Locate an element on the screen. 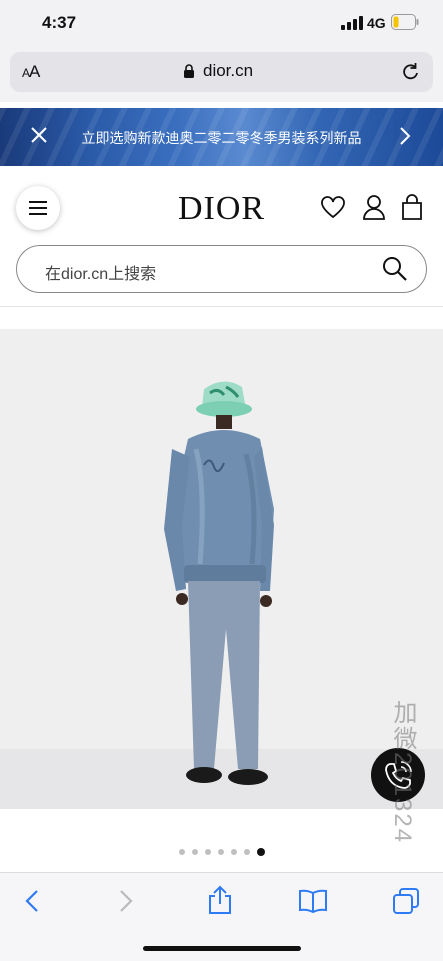  divider is located at coordinates (221, 306).